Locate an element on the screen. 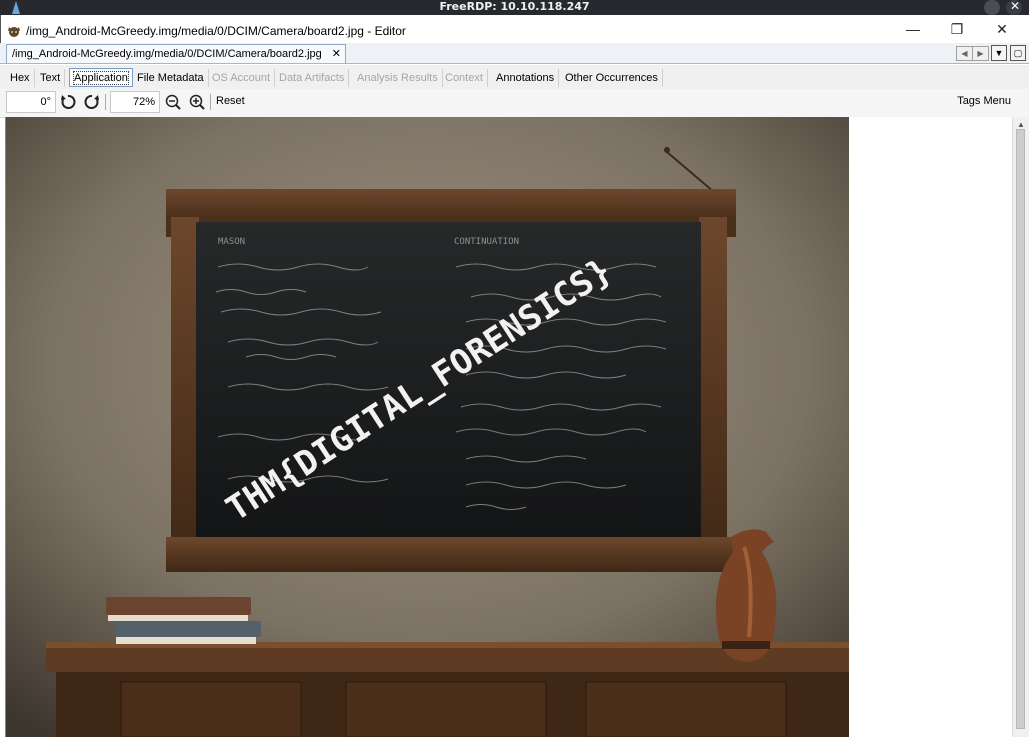 The image size is (1029, 737). tab-analysis-results: Analysis Results is located at coordinates (398, 78).